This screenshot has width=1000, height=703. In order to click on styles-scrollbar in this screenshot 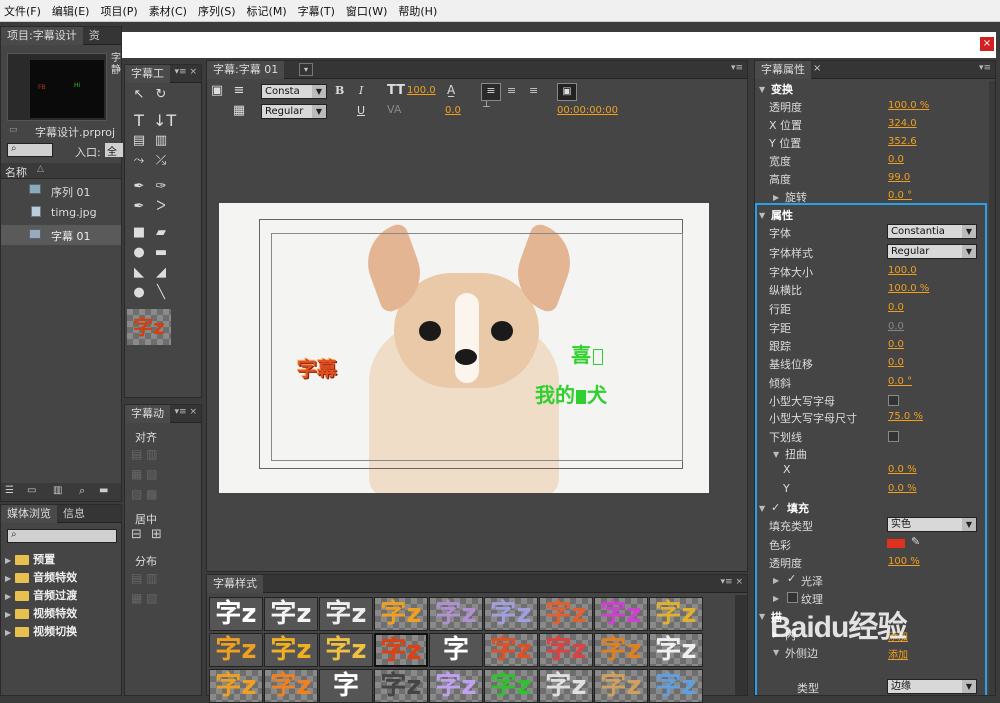, I will do `click(741, 645)`.